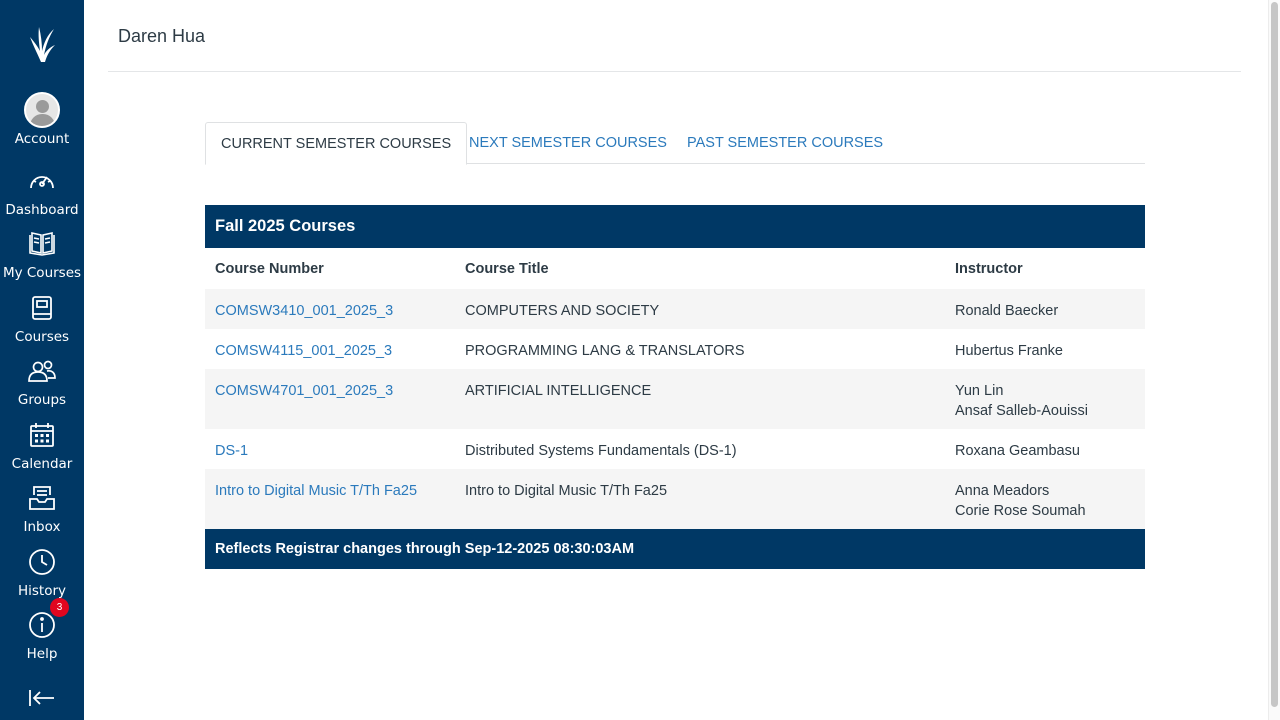  I want to click on help-icon: 3, so click(46, 620).